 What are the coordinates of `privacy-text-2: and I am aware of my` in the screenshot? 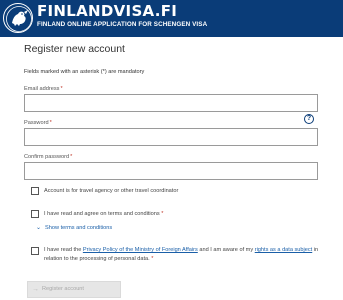 It's located at (226, 250).